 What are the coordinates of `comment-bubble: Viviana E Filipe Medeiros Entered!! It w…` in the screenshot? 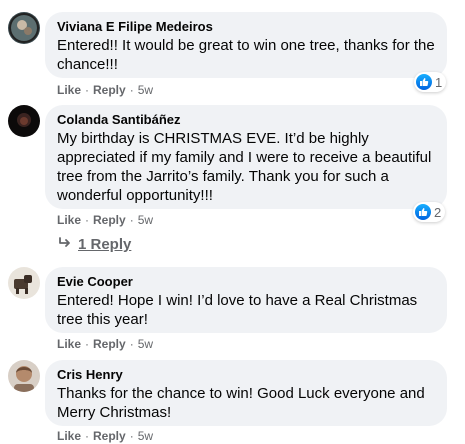 It's located at (246, 45).